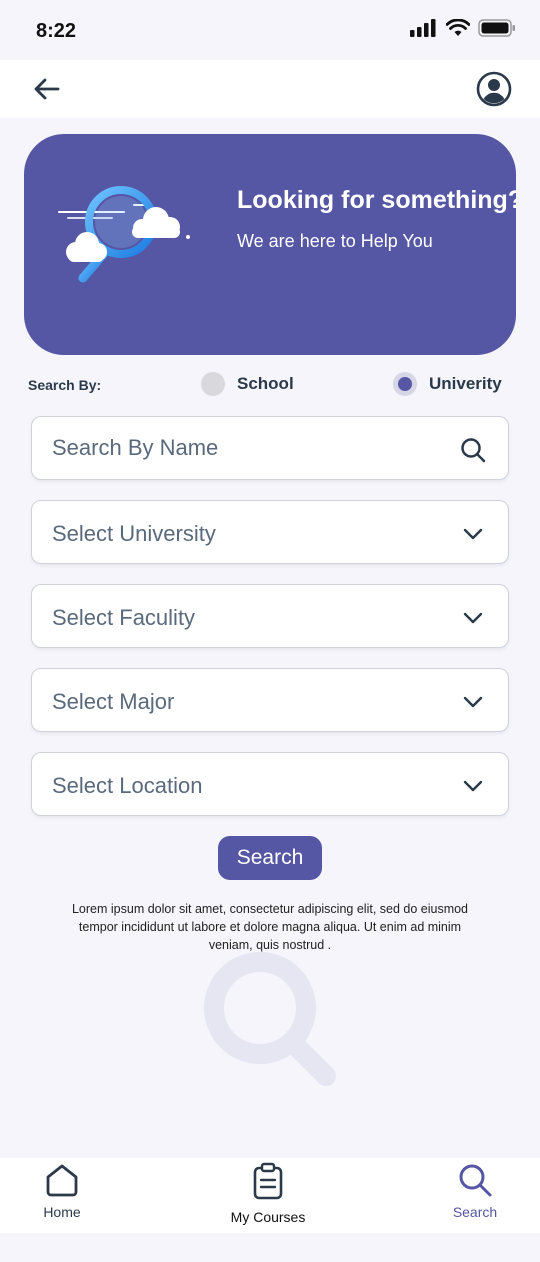 The image size is (540, 1262). Describe the element at coordinates (127, 785) in the screenshot. I see `select-location-label: Select Location` at that location.